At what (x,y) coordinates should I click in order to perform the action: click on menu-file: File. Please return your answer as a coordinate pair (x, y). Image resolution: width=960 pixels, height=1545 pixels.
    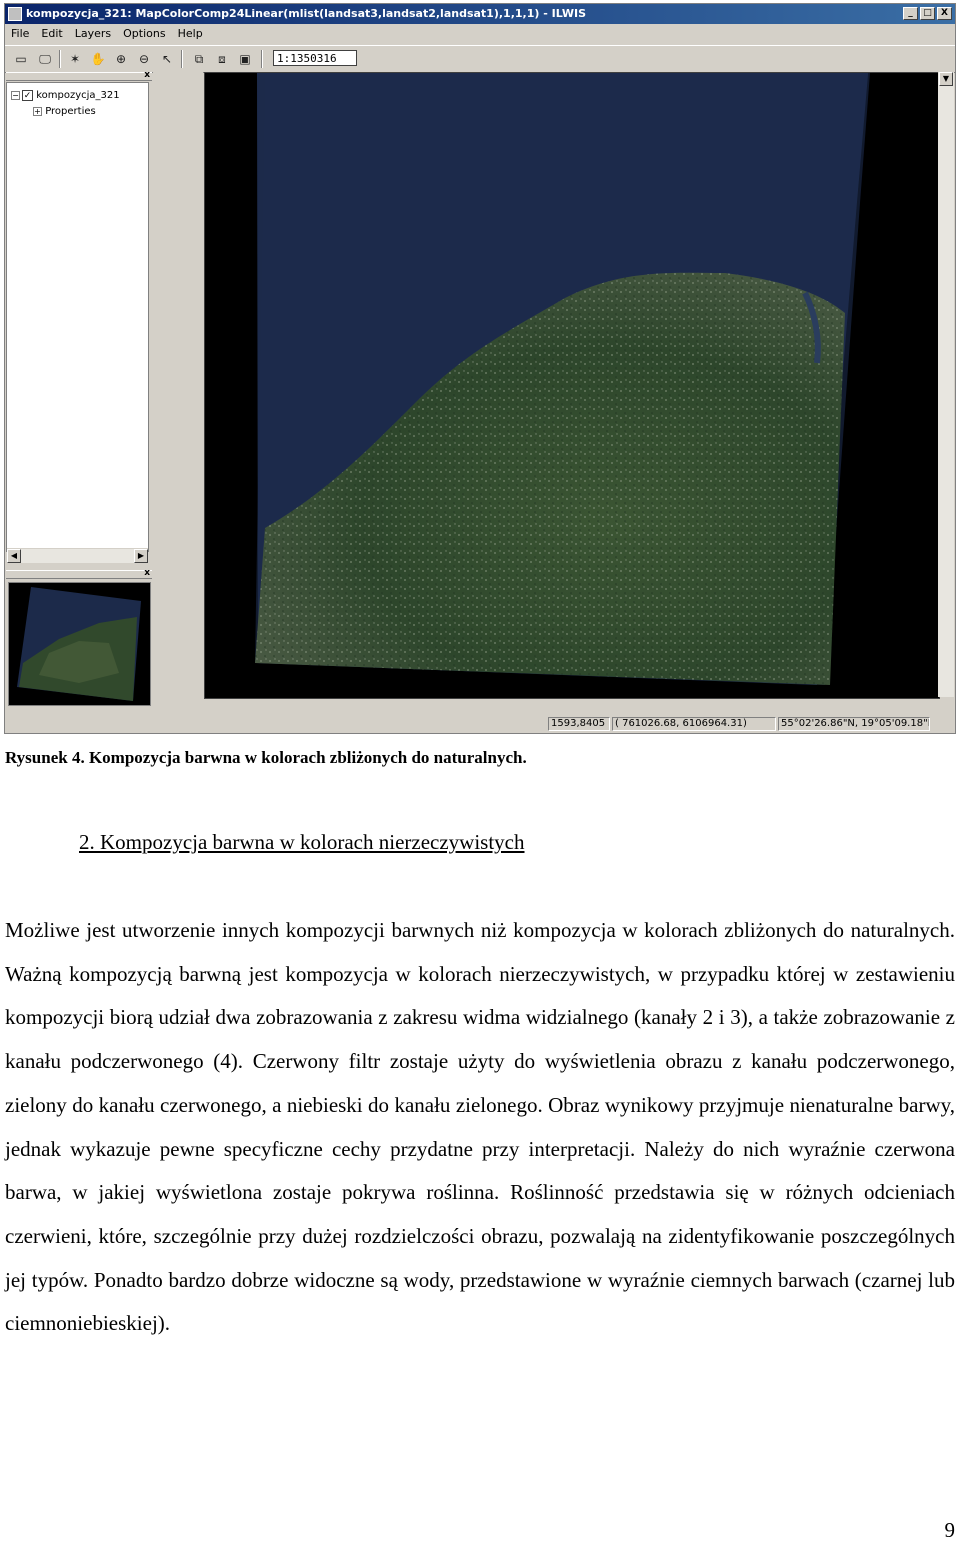
    Looking at the image, I should click on (20, 34).